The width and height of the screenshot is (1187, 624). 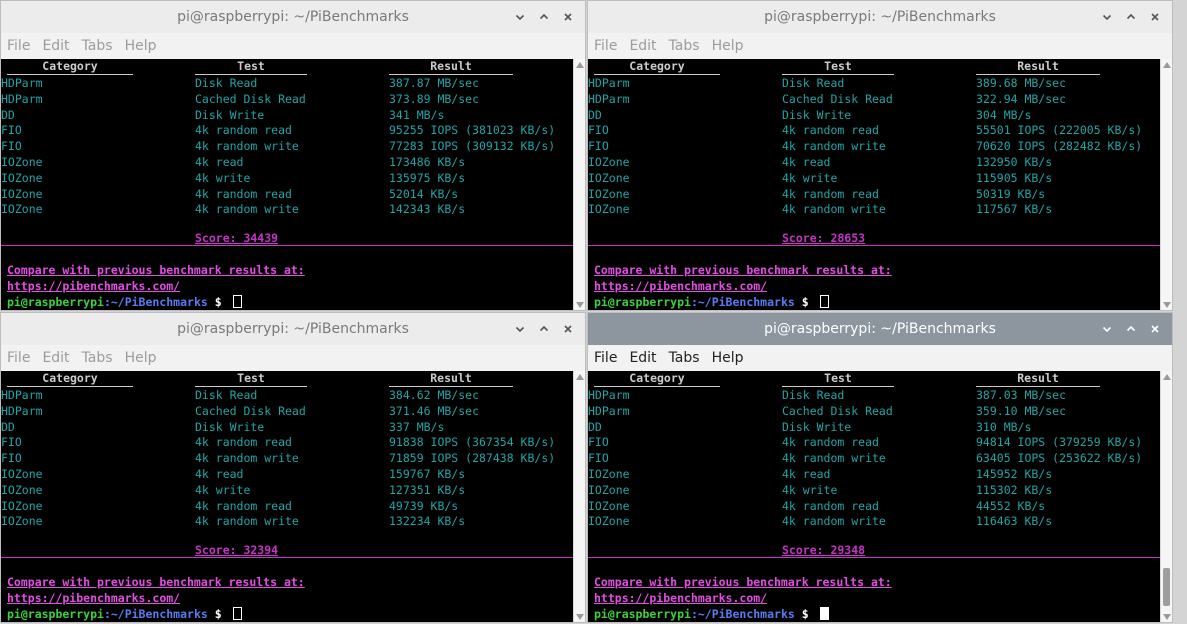 I want to click on column-header: Category, so click(x=657, y=67).